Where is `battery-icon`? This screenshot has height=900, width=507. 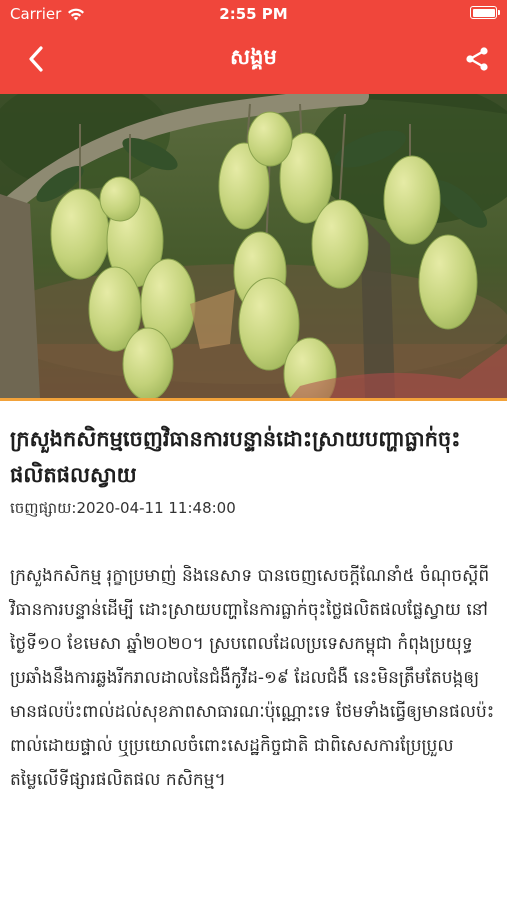
battery-icon is located at coordinates (485, 12).